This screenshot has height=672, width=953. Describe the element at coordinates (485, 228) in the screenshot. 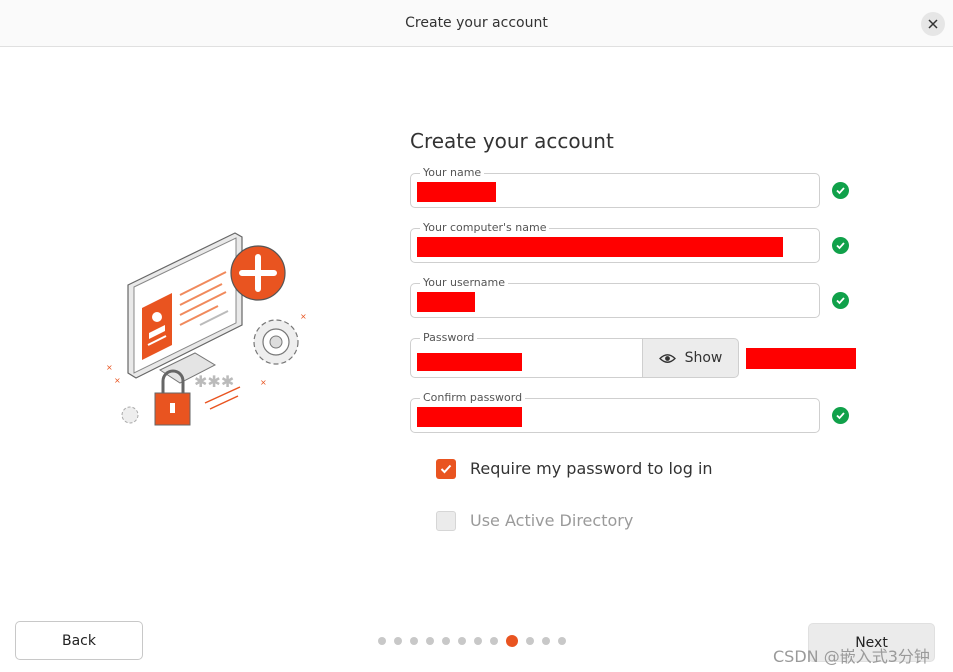

I see `computer-name-field-label: Your computer's name` at that location.